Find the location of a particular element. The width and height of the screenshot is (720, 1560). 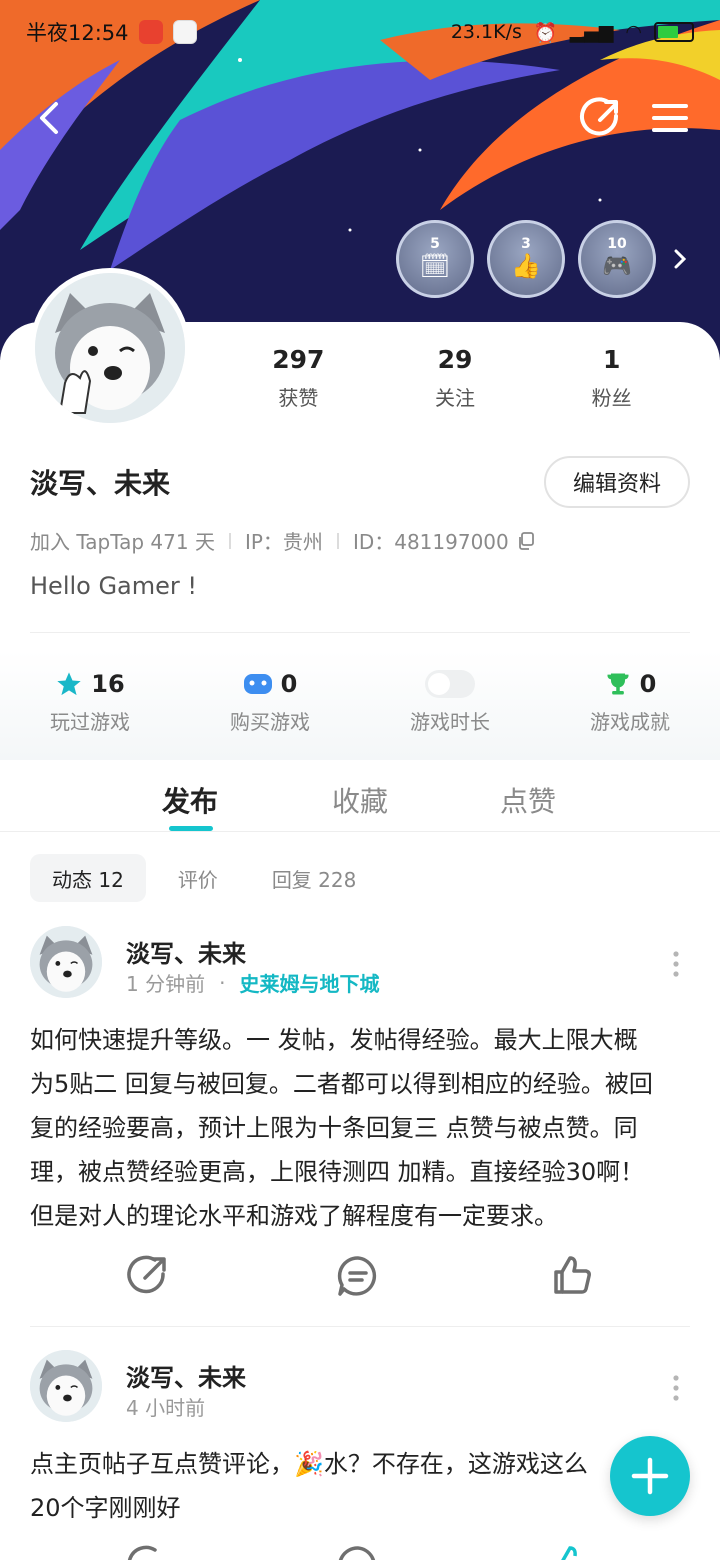

status-time: 半夜12:54 is located at coordinates (77, 33).